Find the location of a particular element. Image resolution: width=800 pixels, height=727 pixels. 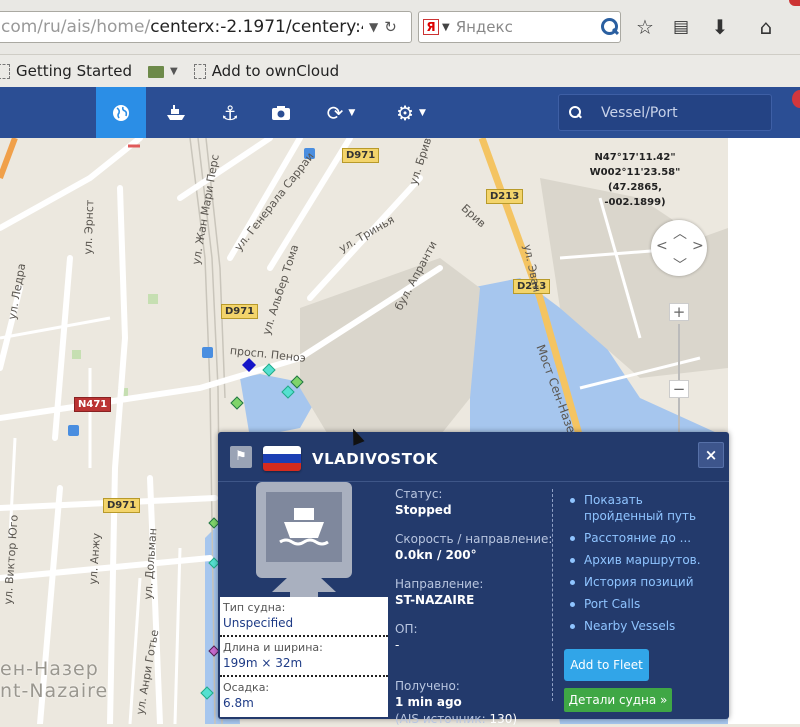

action-route-archive: Архив маршрутов. is located at coordinates (643, 560).